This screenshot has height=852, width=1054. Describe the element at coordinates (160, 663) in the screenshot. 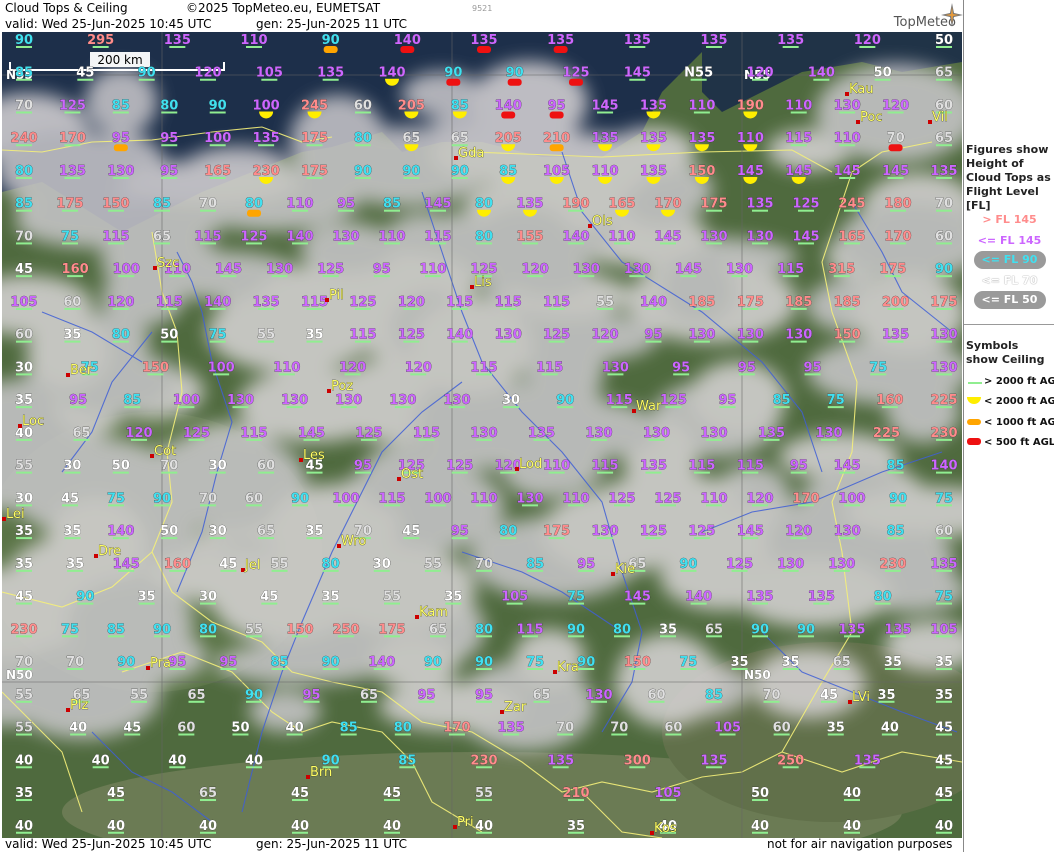

I see `city-label: Pra` at that location.